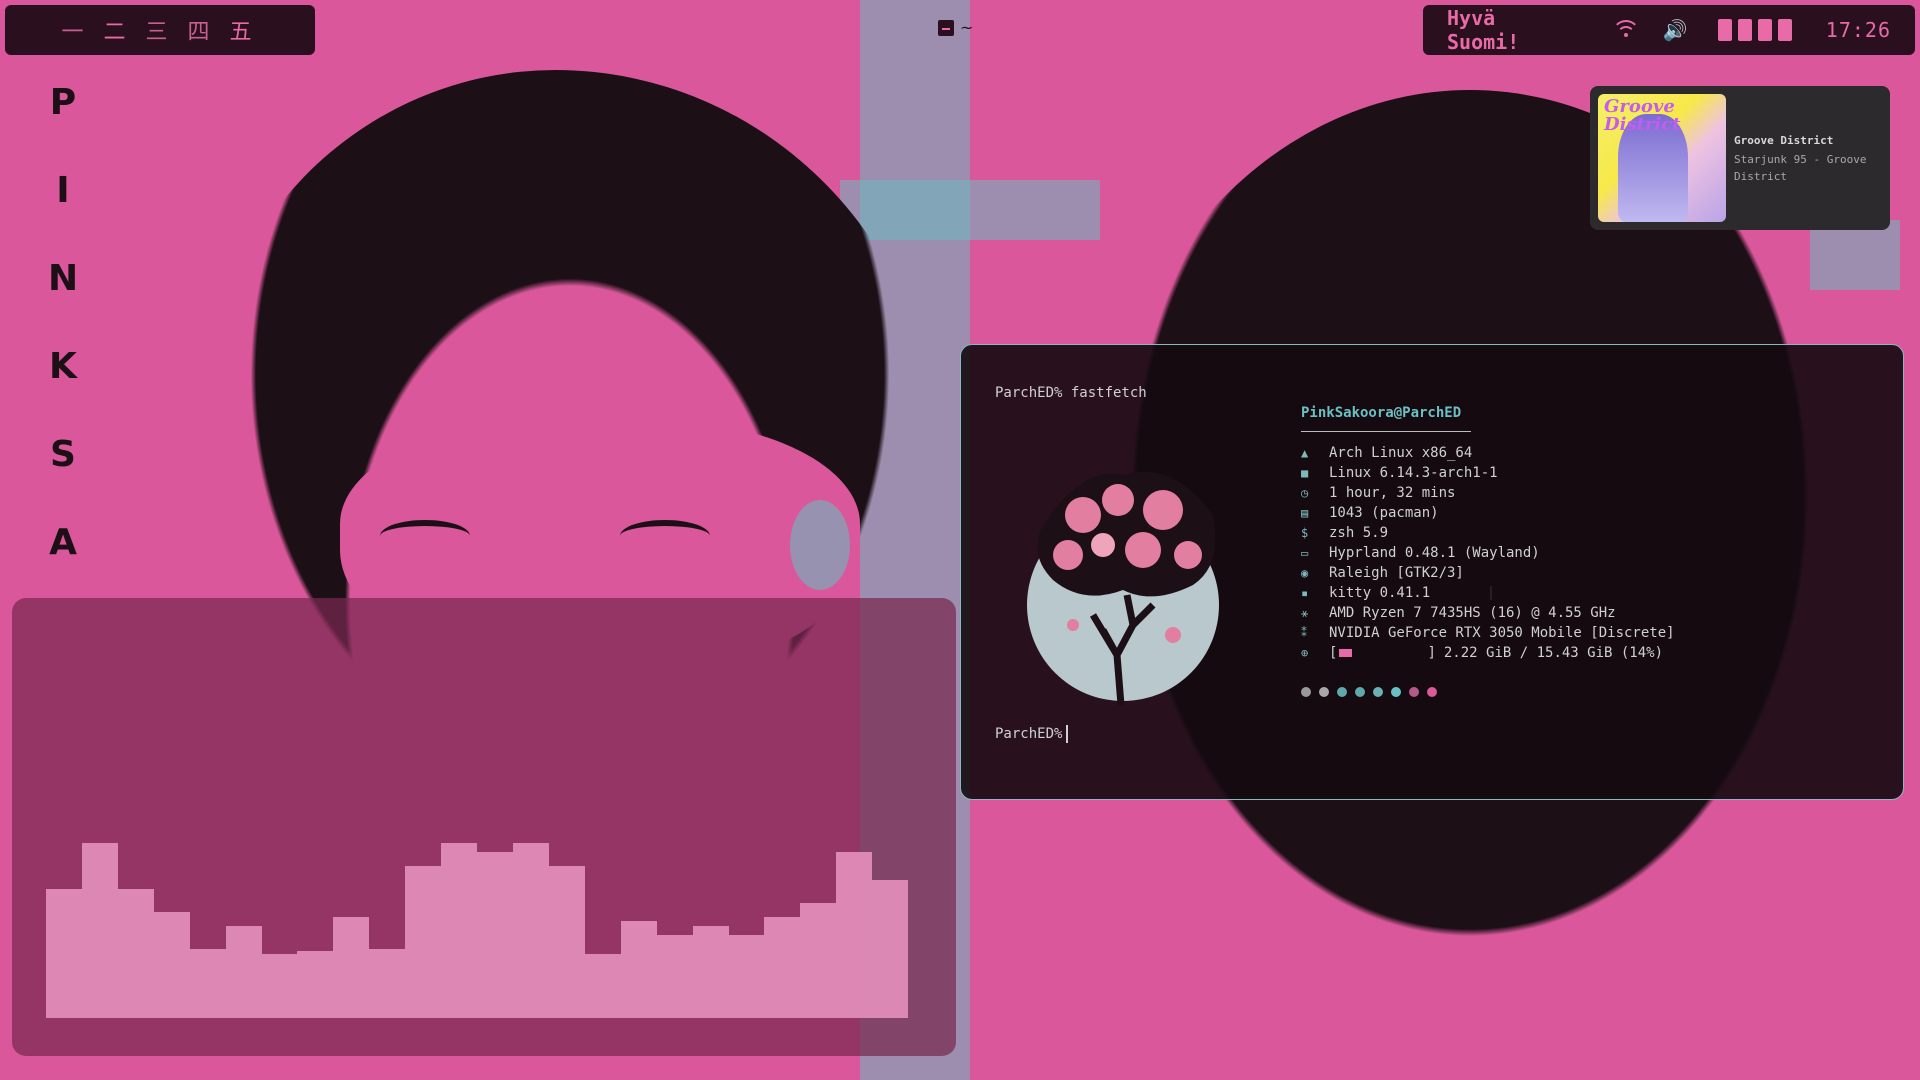 This screenshot has width=1920, height=1080. I want to click on album-art: Groove District, so click(1662, 158).